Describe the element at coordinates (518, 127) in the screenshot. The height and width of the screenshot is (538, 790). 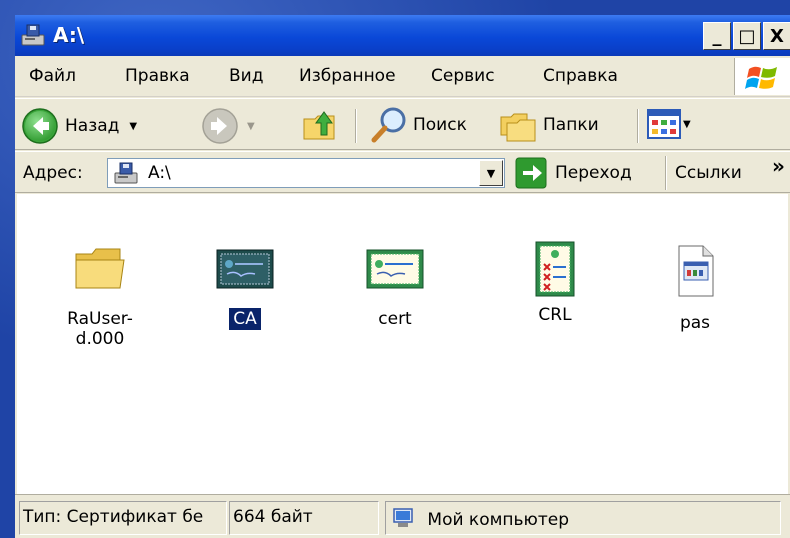
I see `folders-icon` at that location.